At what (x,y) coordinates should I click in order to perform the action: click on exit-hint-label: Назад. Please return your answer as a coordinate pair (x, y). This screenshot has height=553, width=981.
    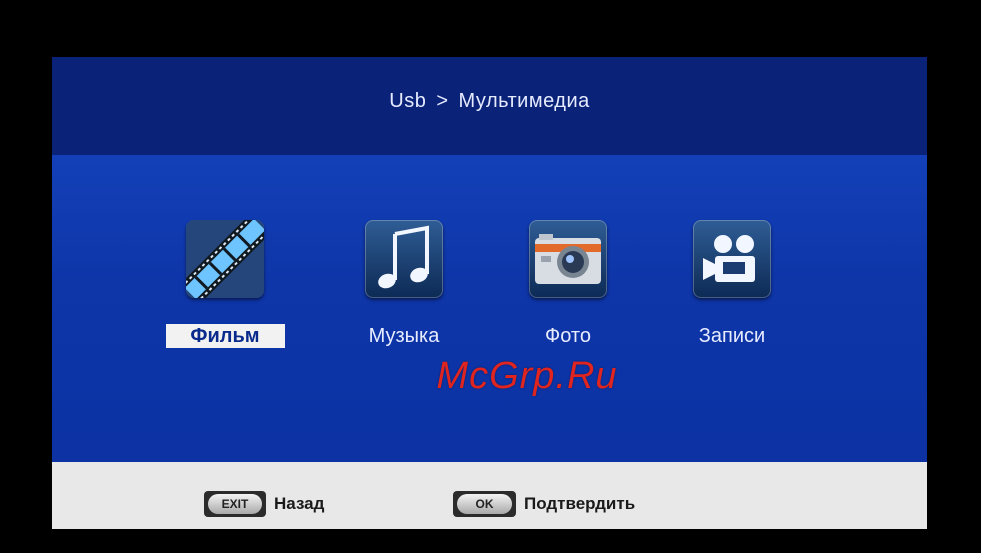
    Looking at the image, I should click on (299, 503).